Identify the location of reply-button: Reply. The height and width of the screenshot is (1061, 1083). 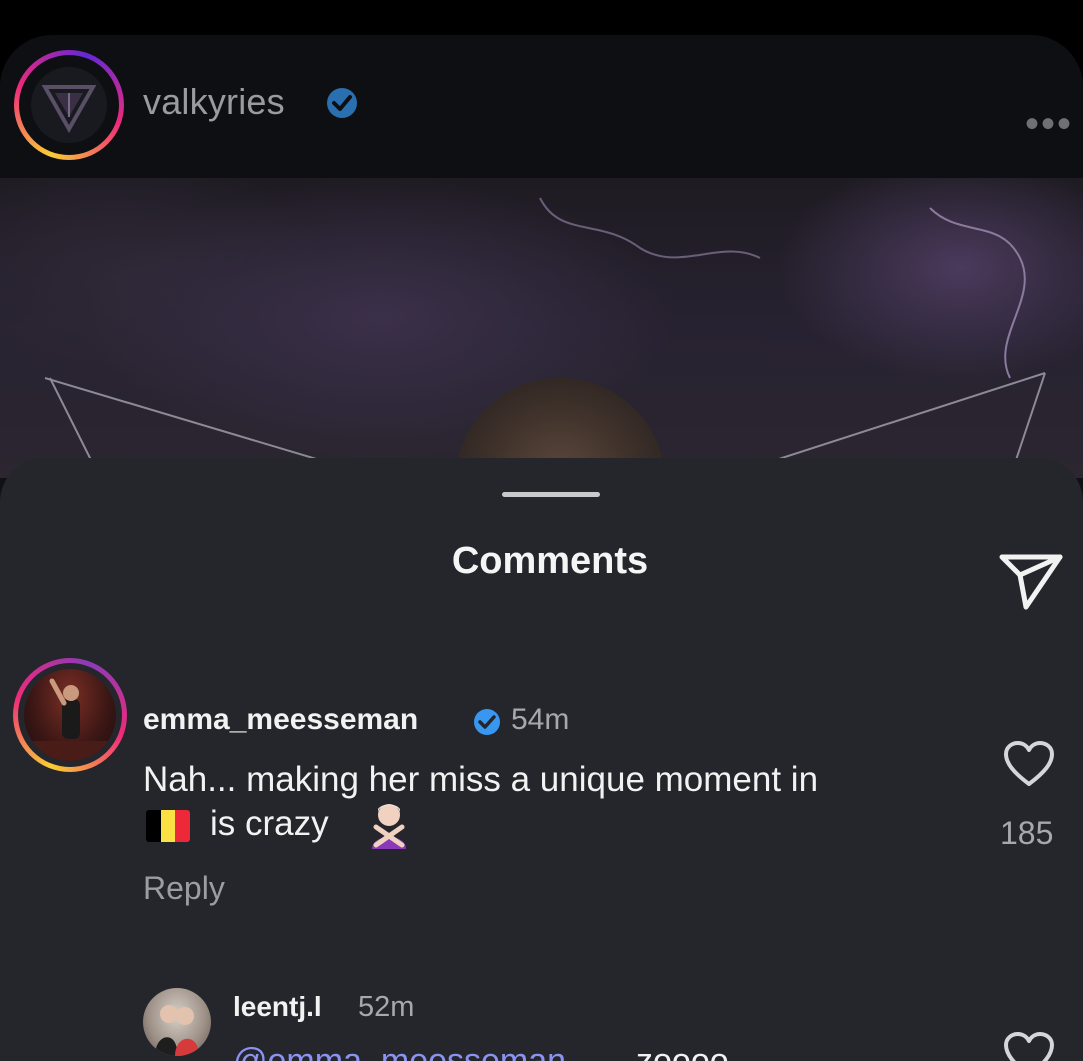
(184, 888).